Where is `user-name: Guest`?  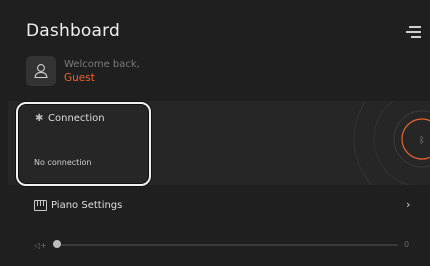
user-name: Guest is located at coordinates (79, 78).